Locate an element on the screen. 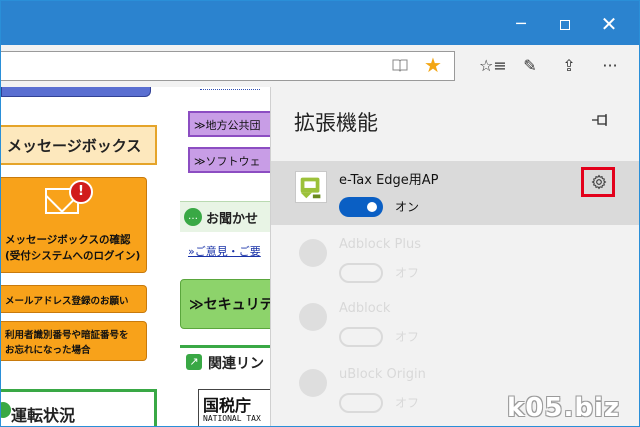 The image size is (640, 427). faded-extension-row: Adblock オフ is located at coordinates (455, 327).